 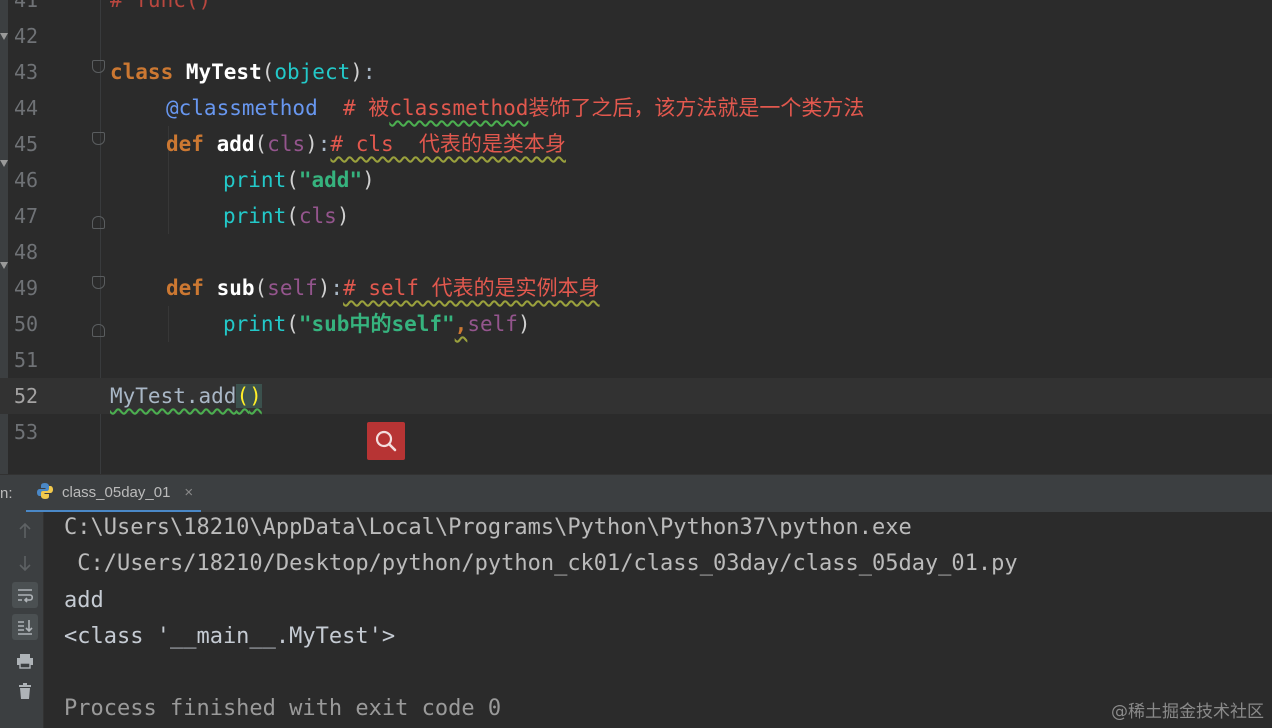 I want to click on line-number: 41, so click(x=26, y=6).